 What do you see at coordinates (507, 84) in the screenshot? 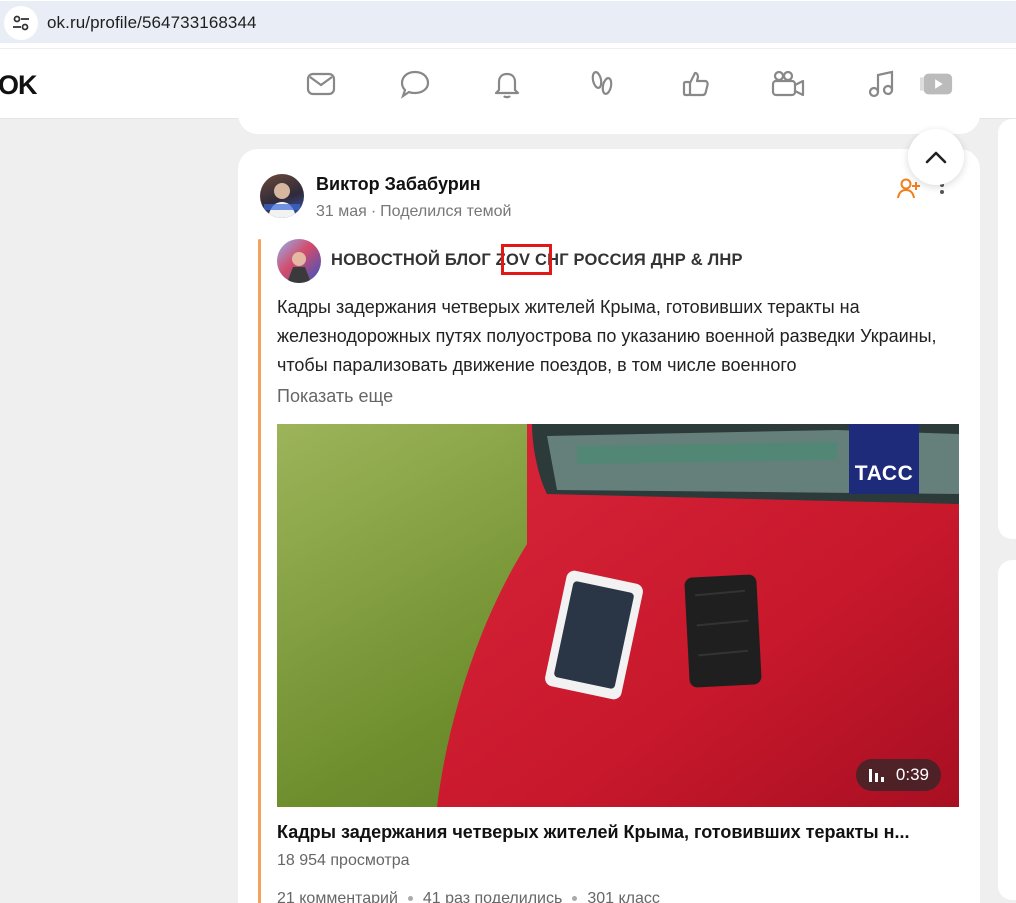
I see `bell-icon` at bounding box center [507, 84].